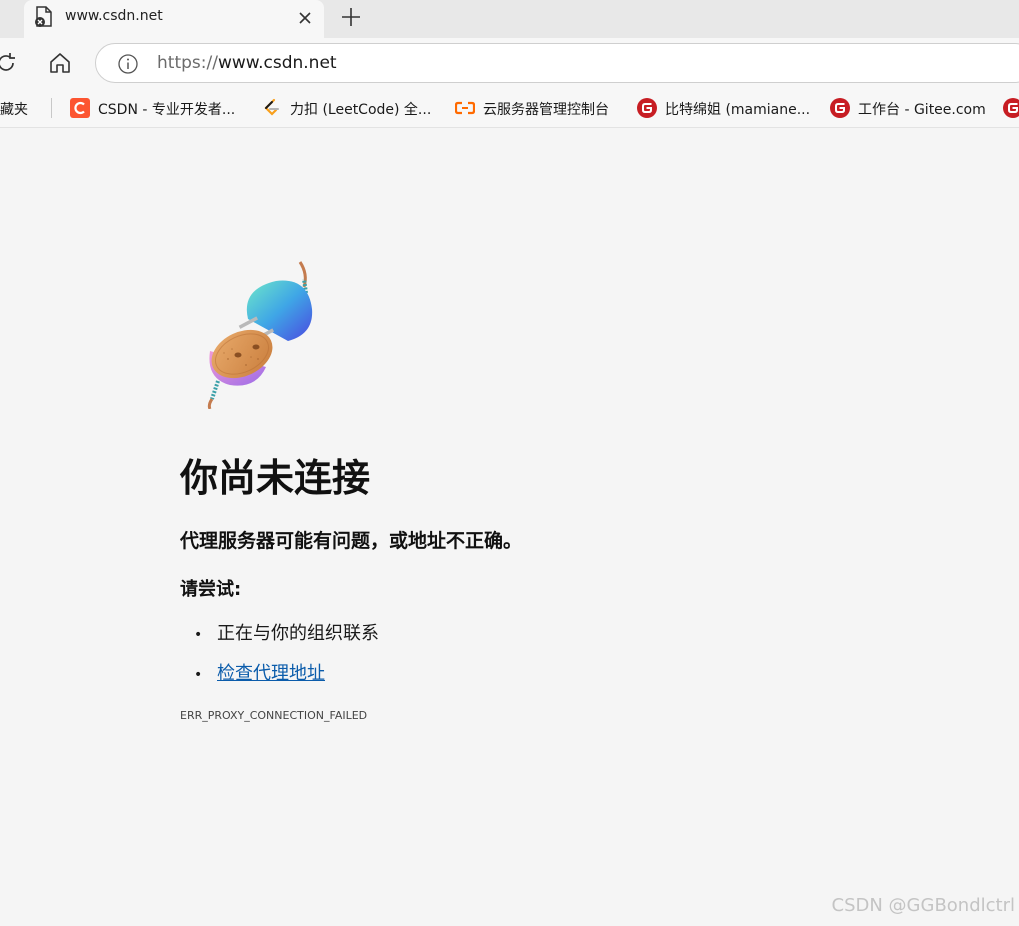 This screenshot has height=926, width=1019. What do you see at coordinates (44, 17) in the screenshot?
I see `page-error-icon` at bounding box center [44, 17].